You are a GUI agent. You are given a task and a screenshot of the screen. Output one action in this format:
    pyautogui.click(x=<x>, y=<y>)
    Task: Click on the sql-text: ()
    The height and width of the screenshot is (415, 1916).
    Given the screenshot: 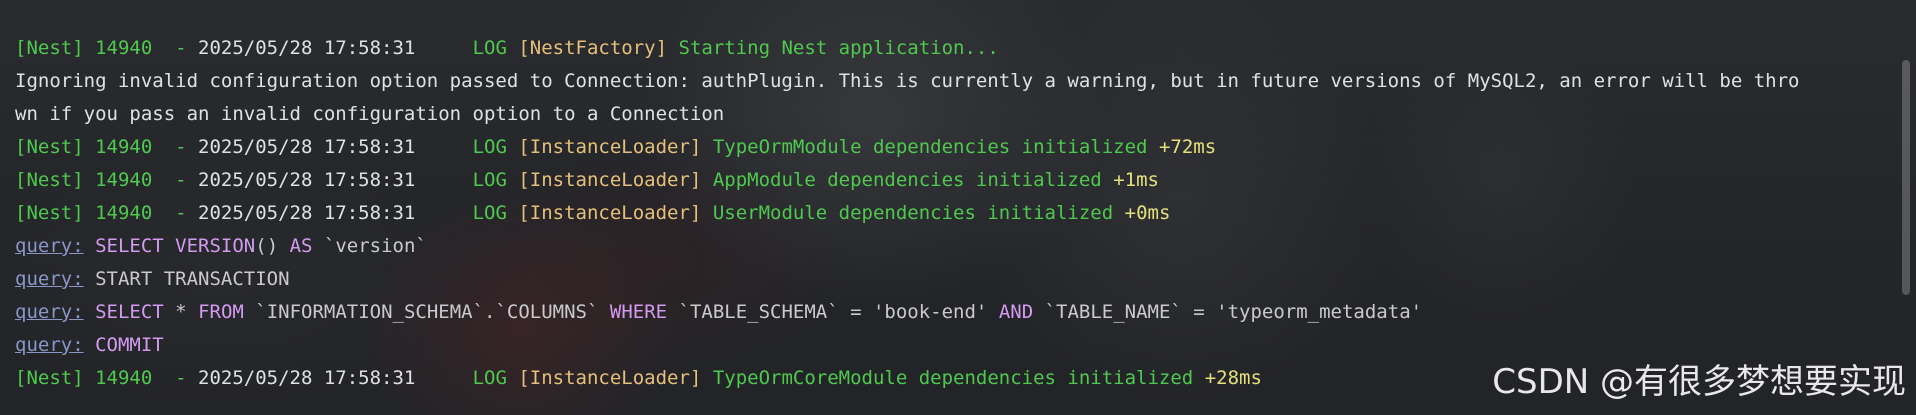 What is the action you would take?
    pyautogui.click(x=272, y=246)
    